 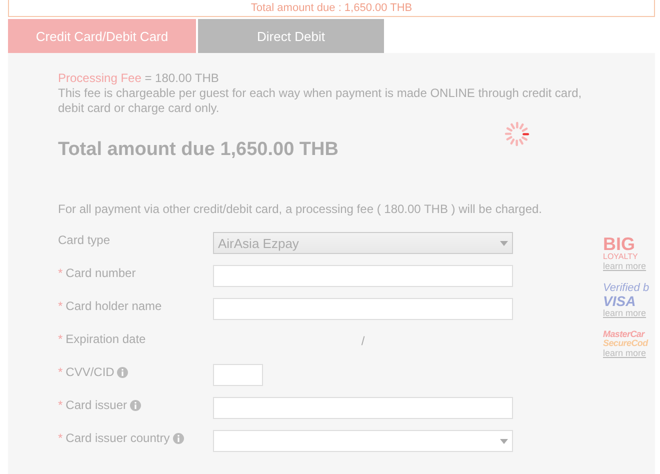 What do you see at coordinates (90, 372) in the screenshot?
I see `field-label: CVV/CID` at bounding box center [90, 372].